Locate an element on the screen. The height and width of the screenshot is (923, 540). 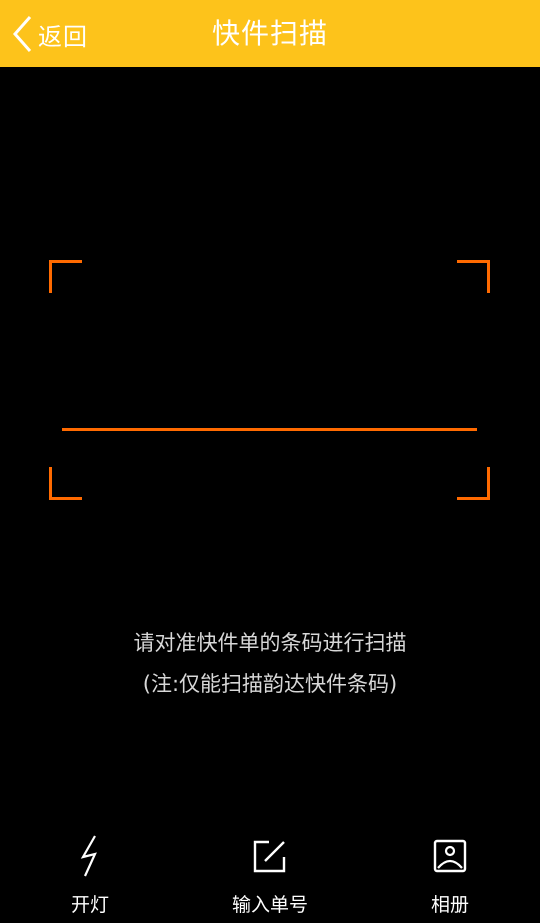
edit-icon is located at coordinates (270, 856).